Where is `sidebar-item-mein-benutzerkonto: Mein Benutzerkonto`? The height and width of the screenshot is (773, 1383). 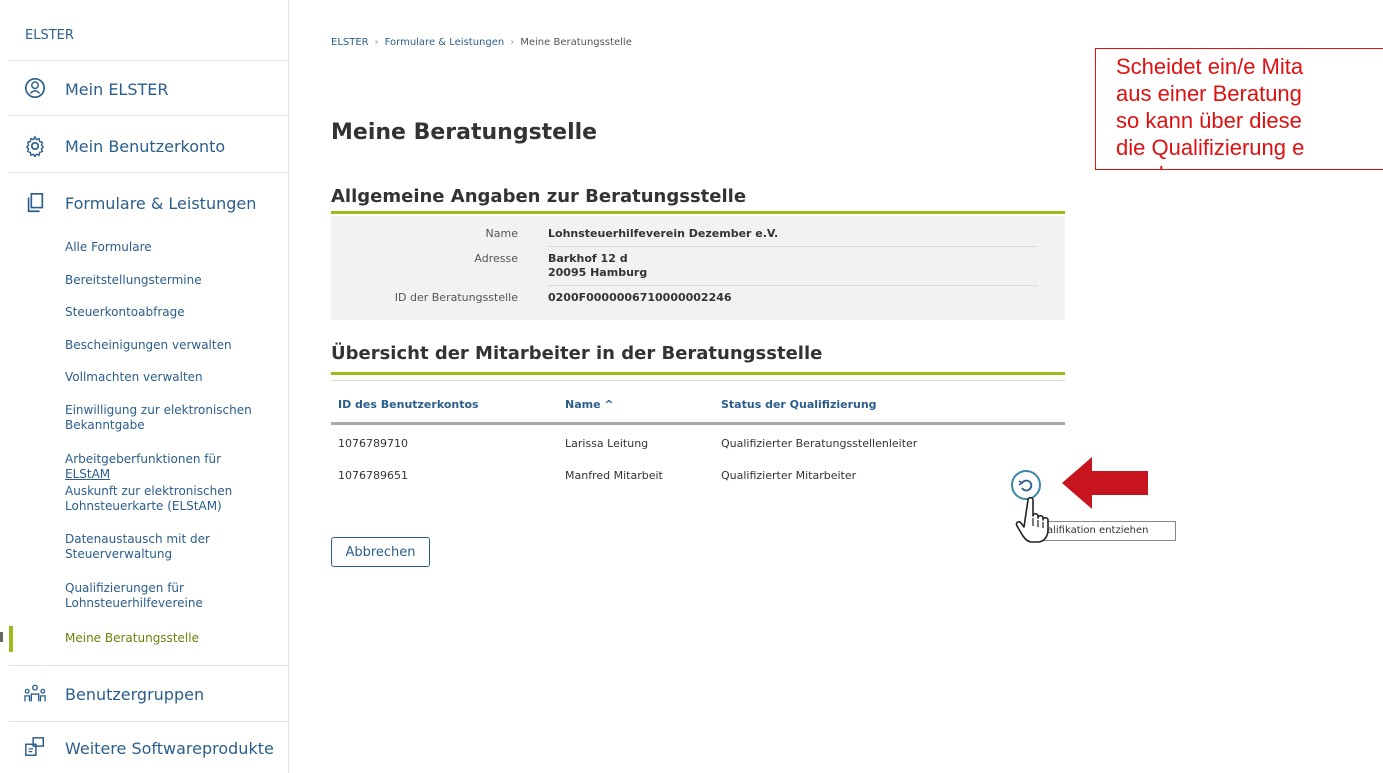 sidebar-item-mein-benutzerkonto: Mein Benutzerkonto is located at coordinates (149, 145).